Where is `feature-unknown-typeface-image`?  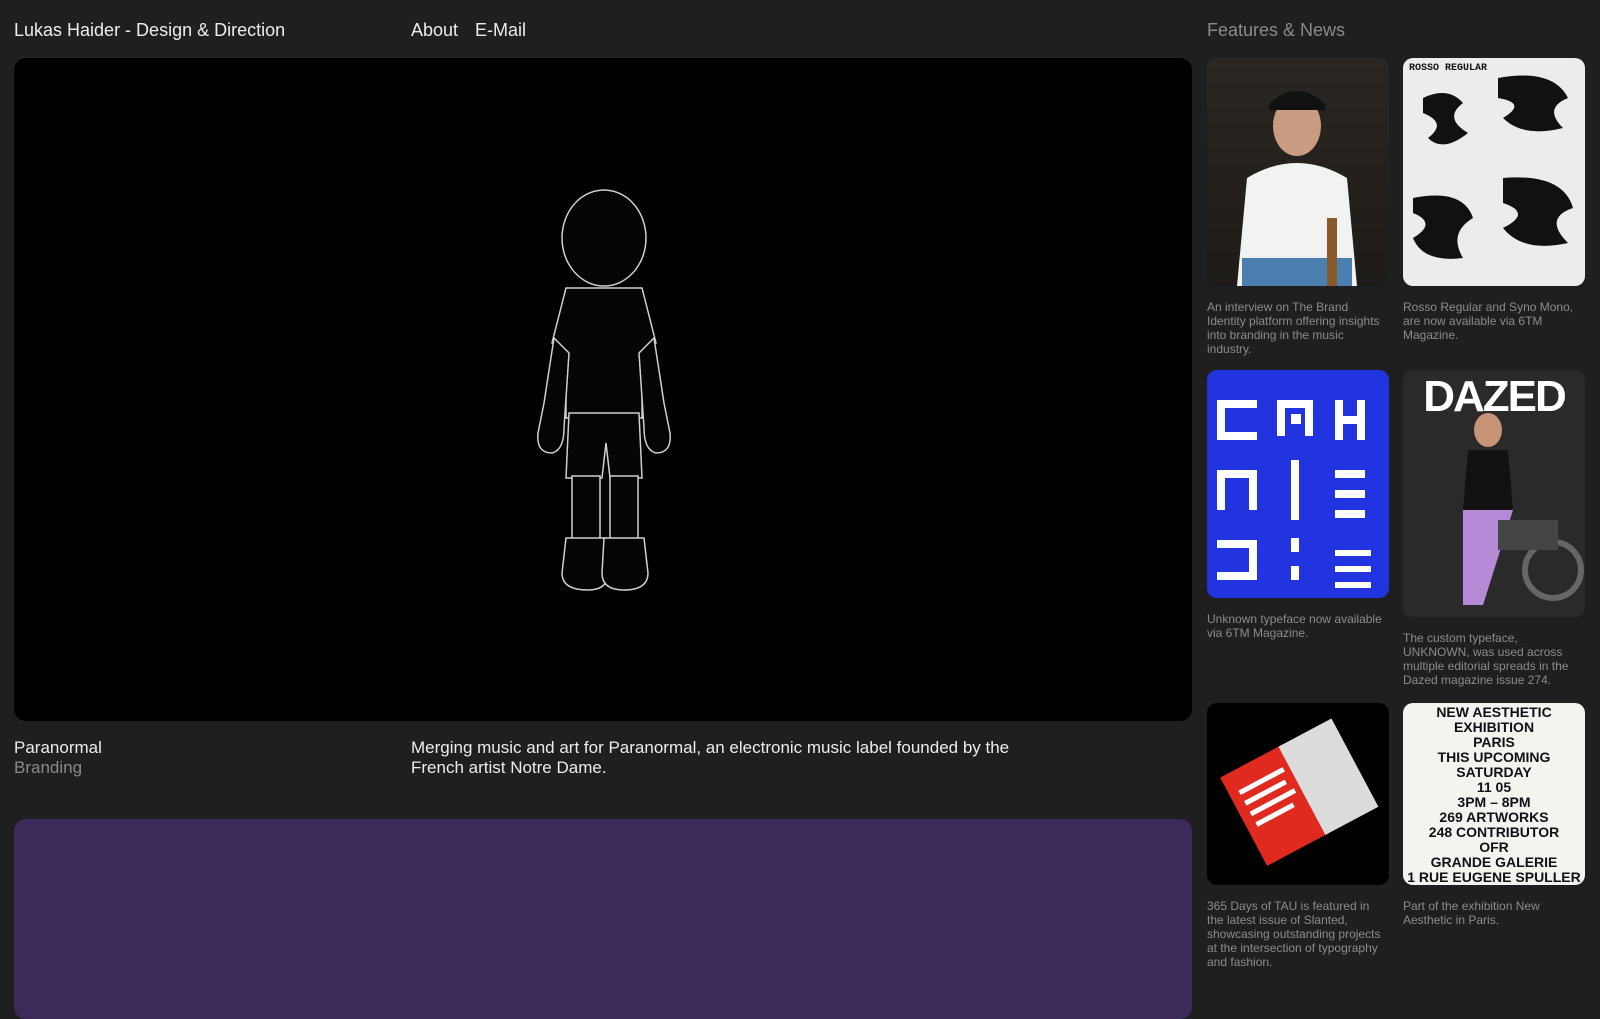
feature-unknown-typeface-image is located at coordinates (1298, 484).